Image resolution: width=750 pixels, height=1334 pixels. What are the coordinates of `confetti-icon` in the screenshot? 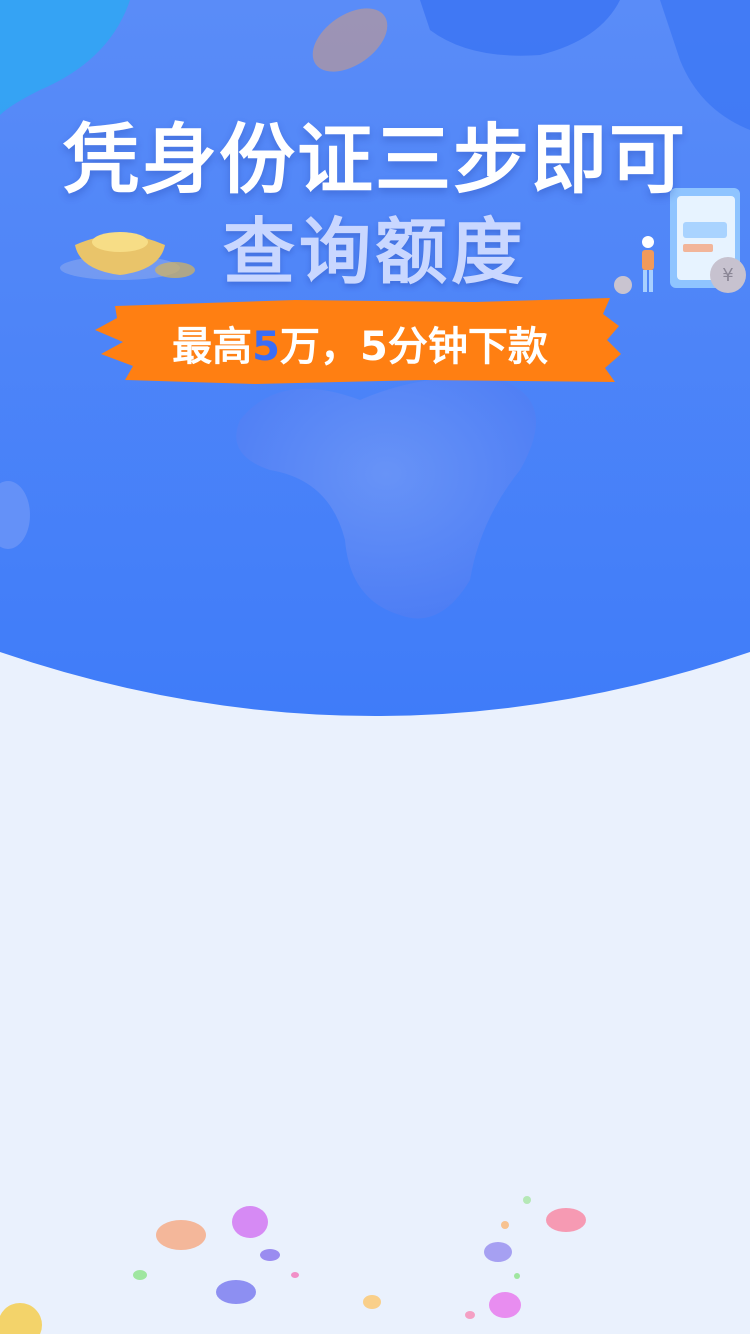 It's located at (293, 1265).